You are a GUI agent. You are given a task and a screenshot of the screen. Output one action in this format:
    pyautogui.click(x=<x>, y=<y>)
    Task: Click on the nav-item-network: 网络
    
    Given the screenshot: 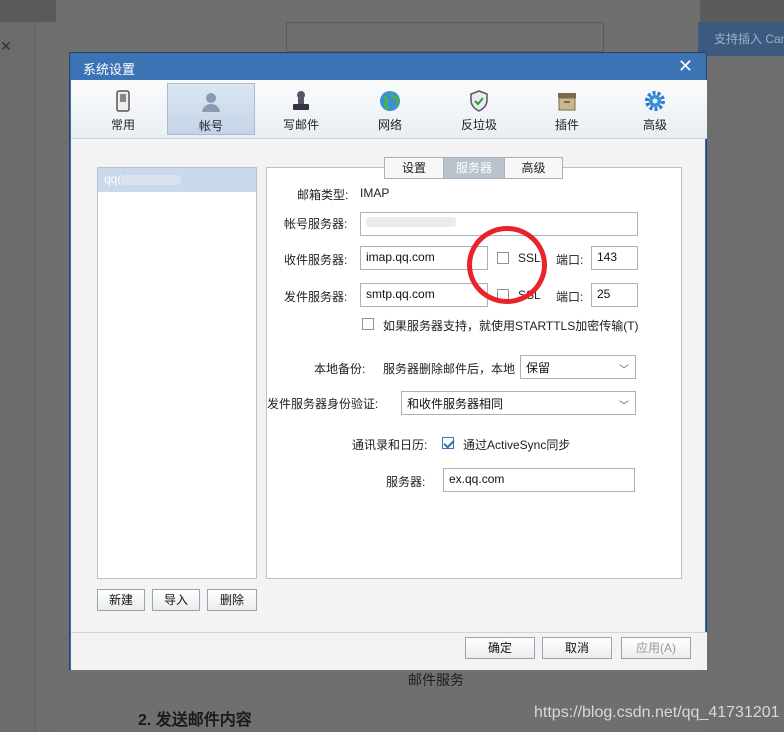 What is the action you would take?
    pyautogui.click(x=390, y=109)
    